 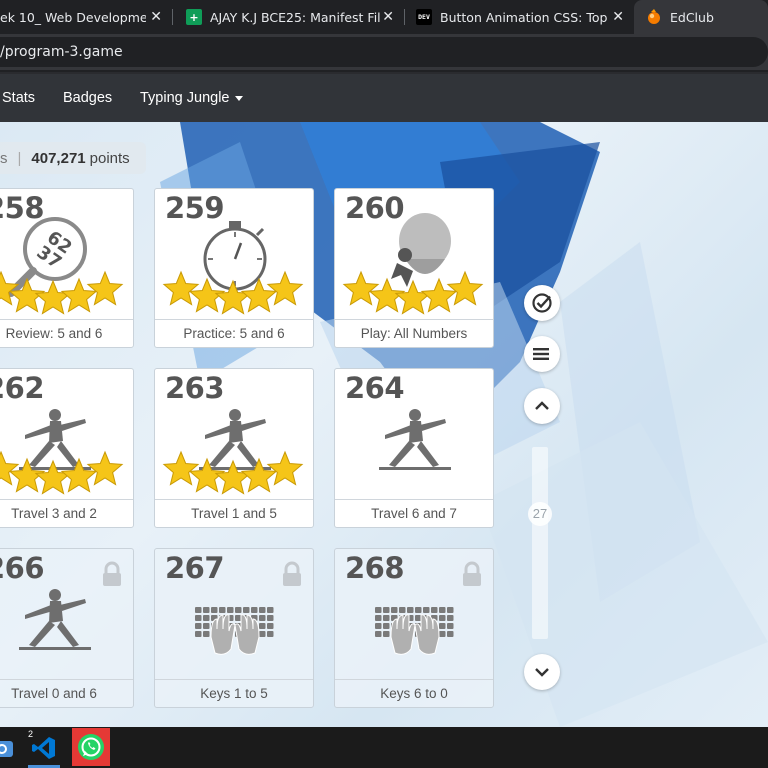 I want to click on points-summary: s | 407,271 points, so click(x=73, y=158).